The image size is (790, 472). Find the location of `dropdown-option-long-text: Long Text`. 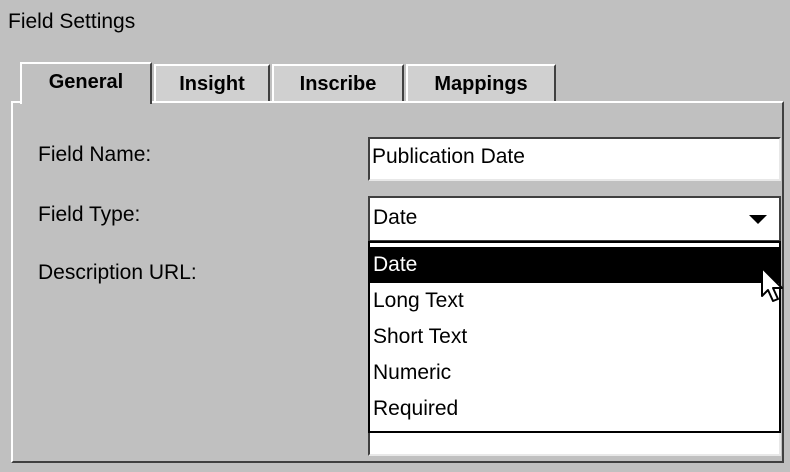

dropdown-option-long-text: Long Text is located at coordinates (574, 301).